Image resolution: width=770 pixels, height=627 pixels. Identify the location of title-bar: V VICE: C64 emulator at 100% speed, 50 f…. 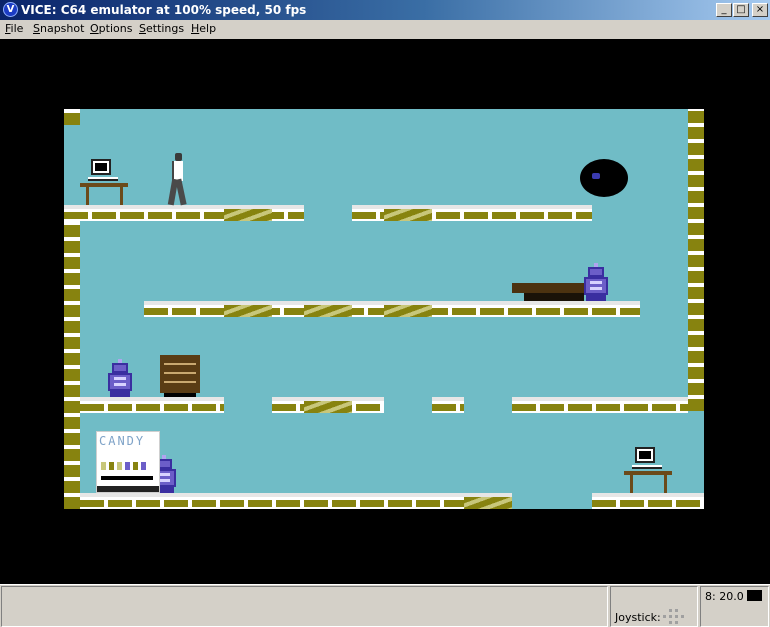
(385, 10).